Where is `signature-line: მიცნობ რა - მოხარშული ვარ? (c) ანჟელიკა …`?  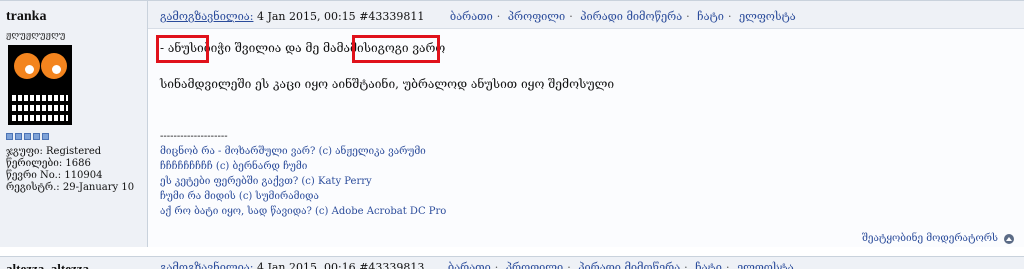 signature-line: მიცნობ რა - მოხარშული ვარ? (c) ანჟელიკა … is located at coordinates (293, 151).